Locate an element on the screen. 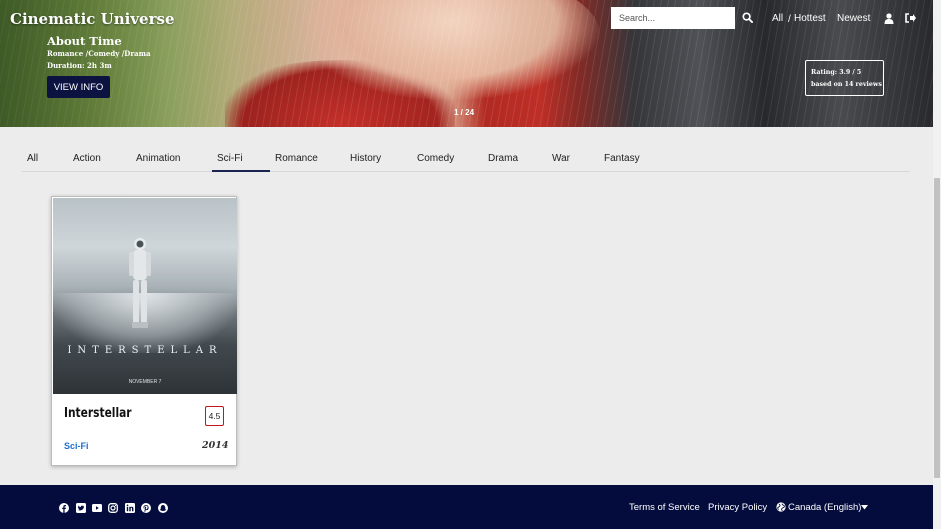  privacy-policy-link: Privacy Policy is located at coordinates (737, 507).